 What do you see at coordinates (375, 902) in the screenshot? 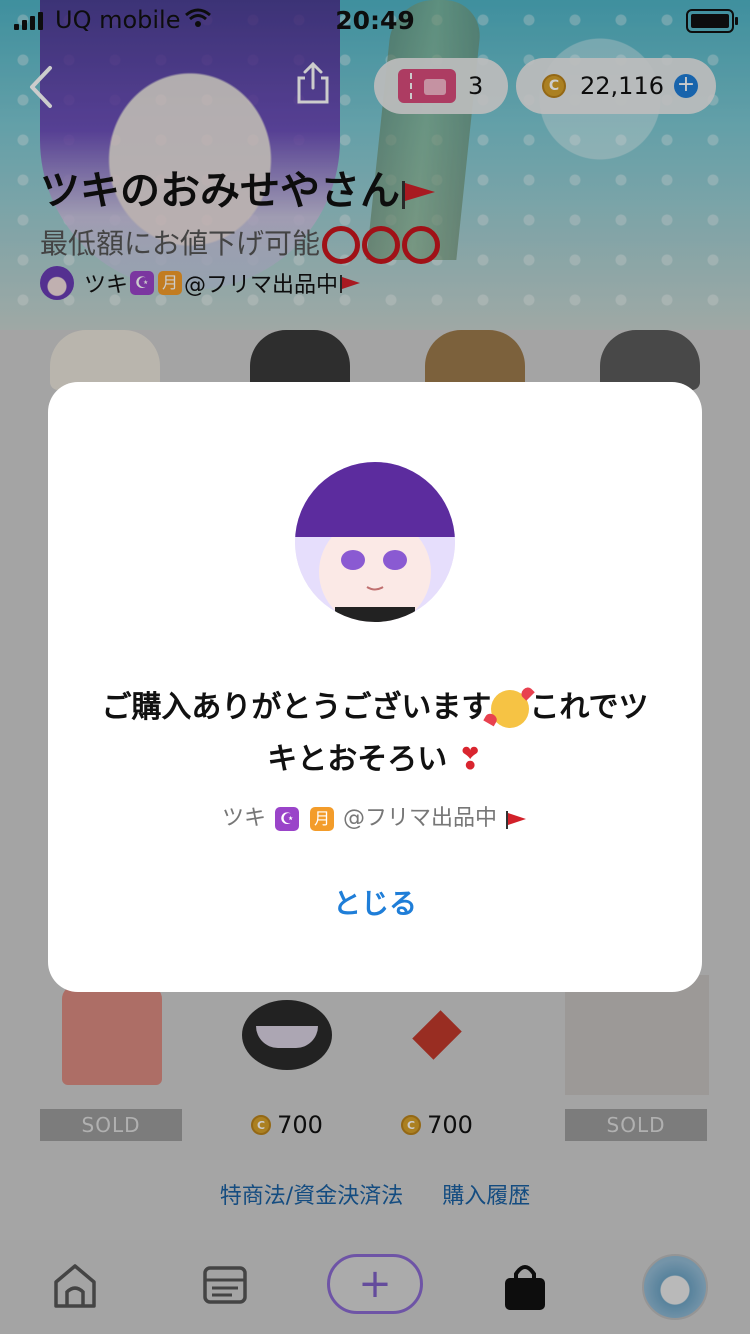
I see `close-button: とじる` at bounding box center [375, 902].